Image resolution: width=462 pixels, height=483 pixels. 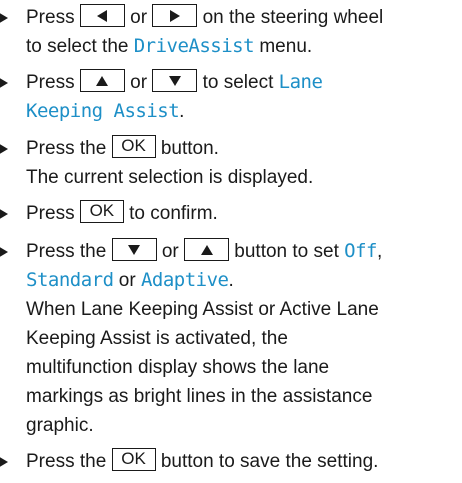 What do you see at coordinates (70, 280) in the screenshot?
I see `setting-standard: Standard` at bounding box center [70, 280].